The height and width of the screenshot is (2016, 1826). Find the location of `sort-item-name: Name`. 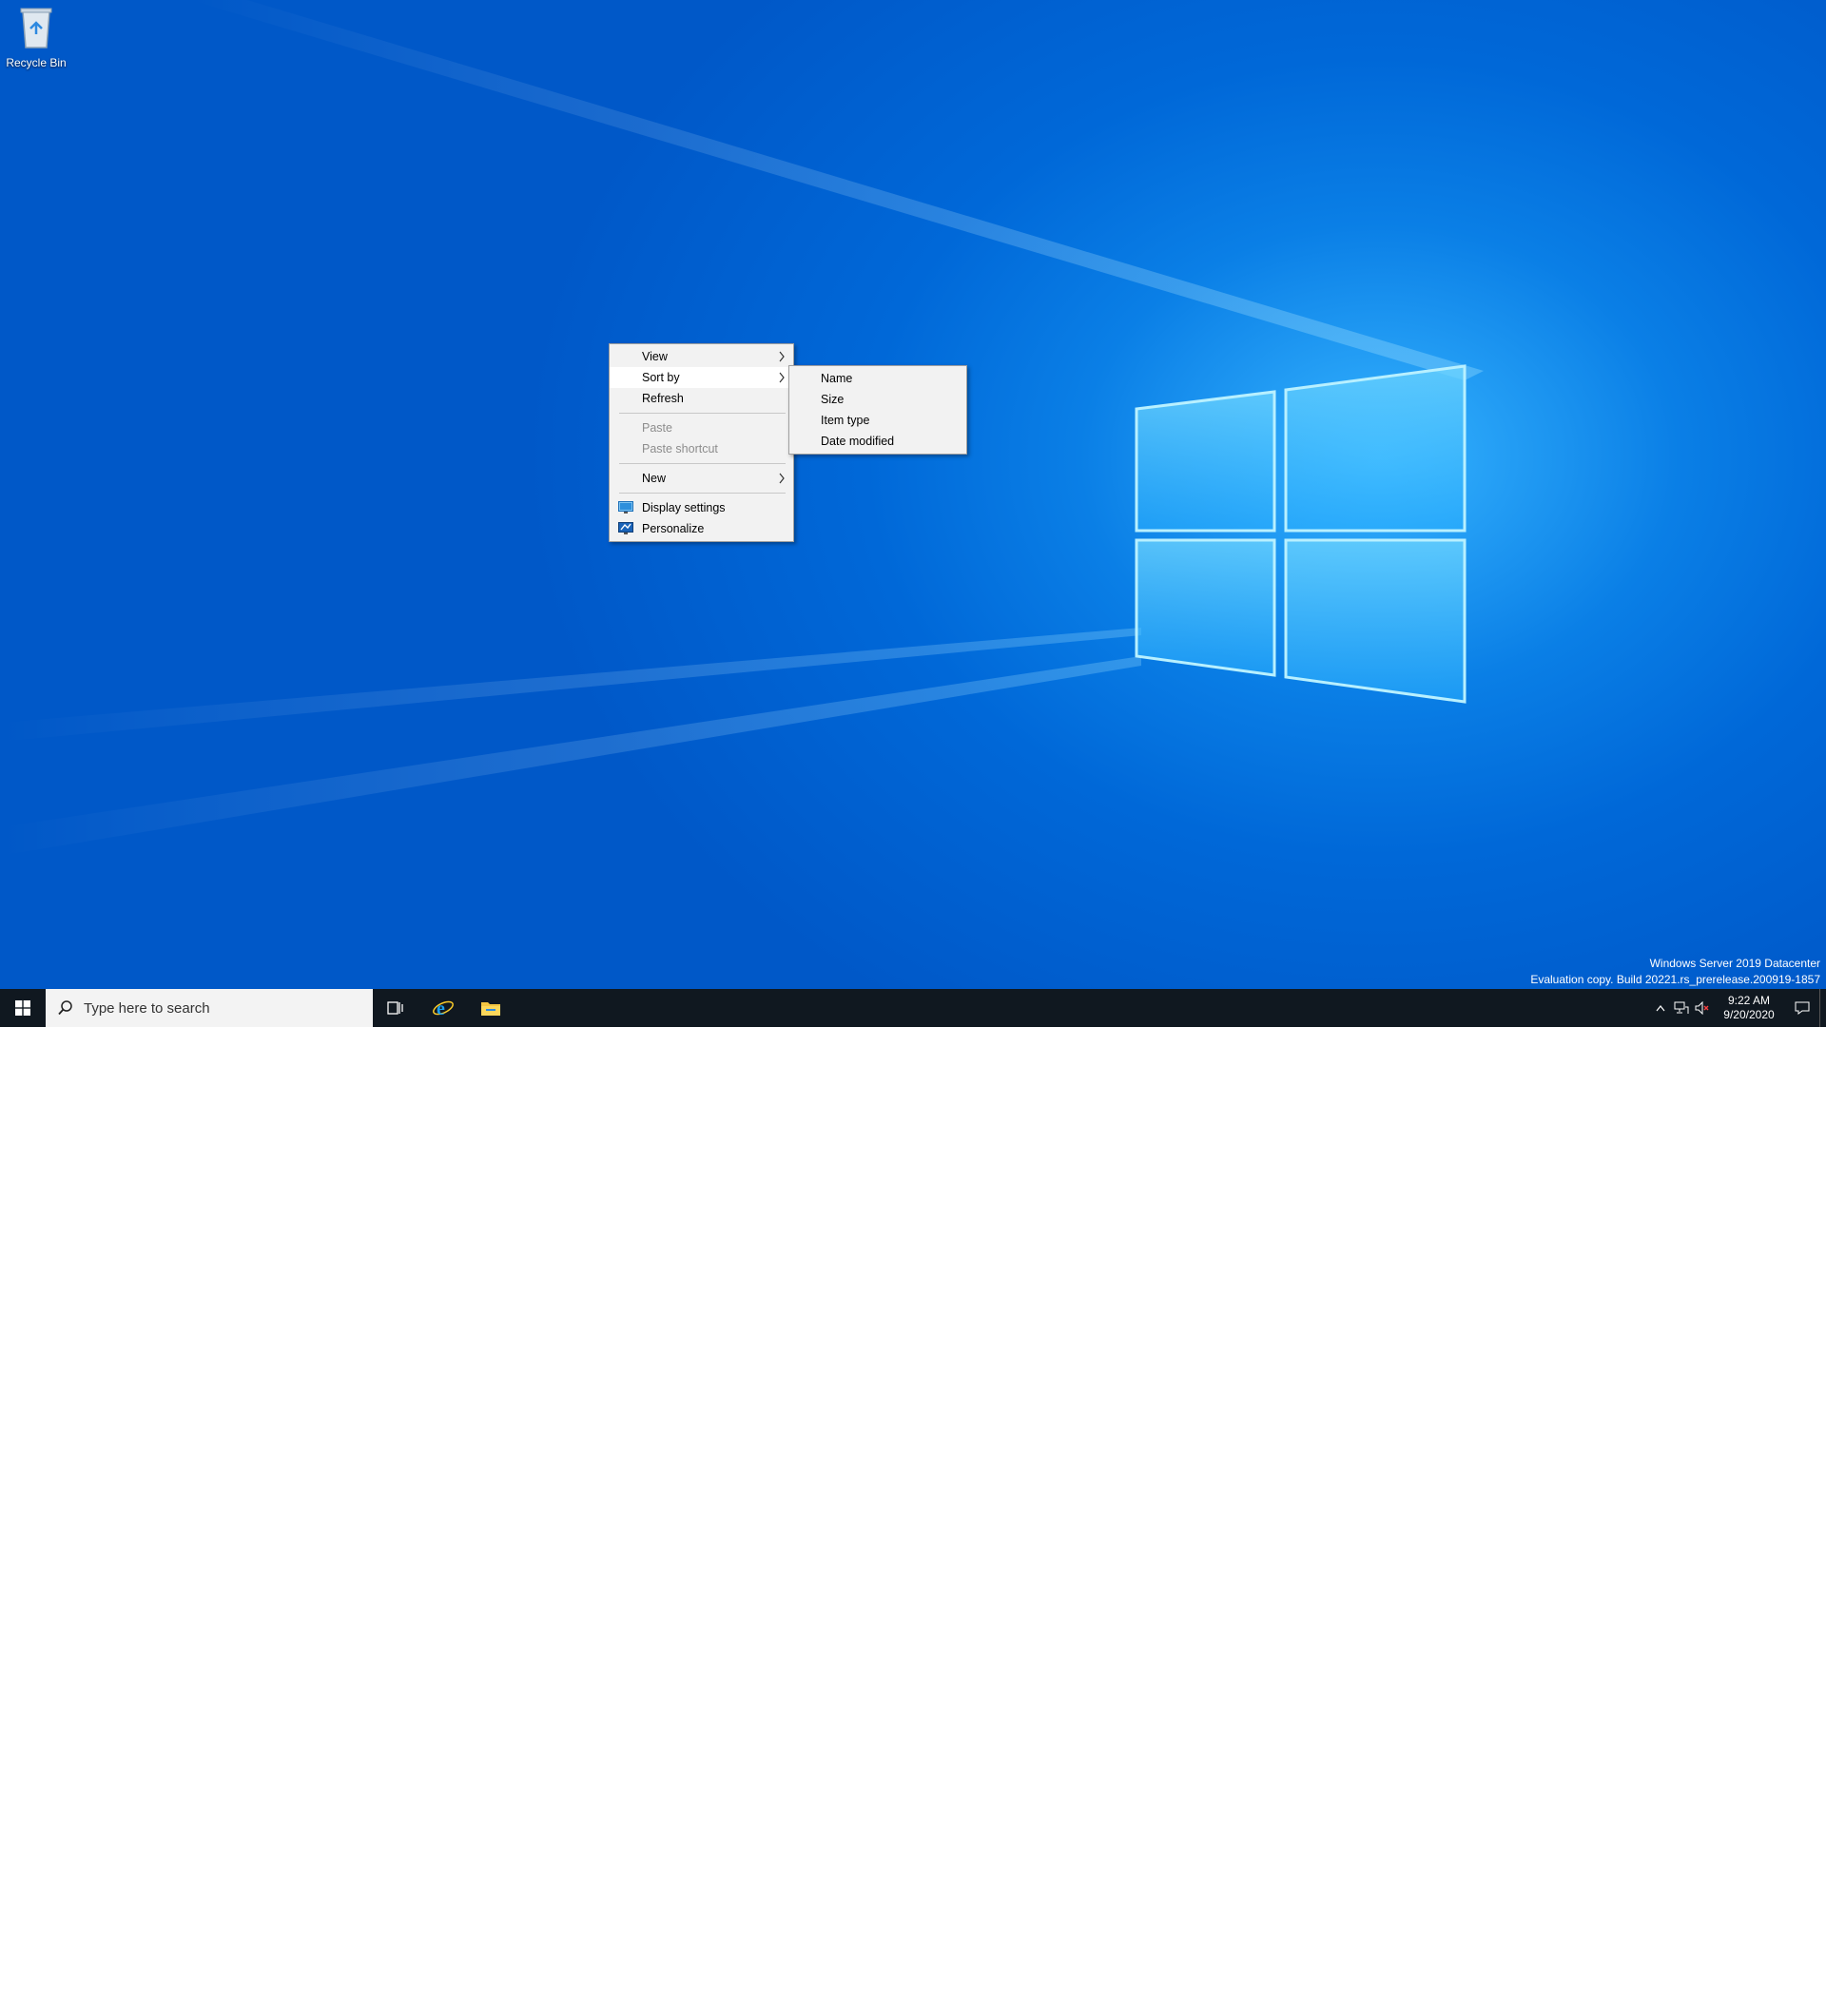

sort-item-name: Name is located at coordinates (877, 378).